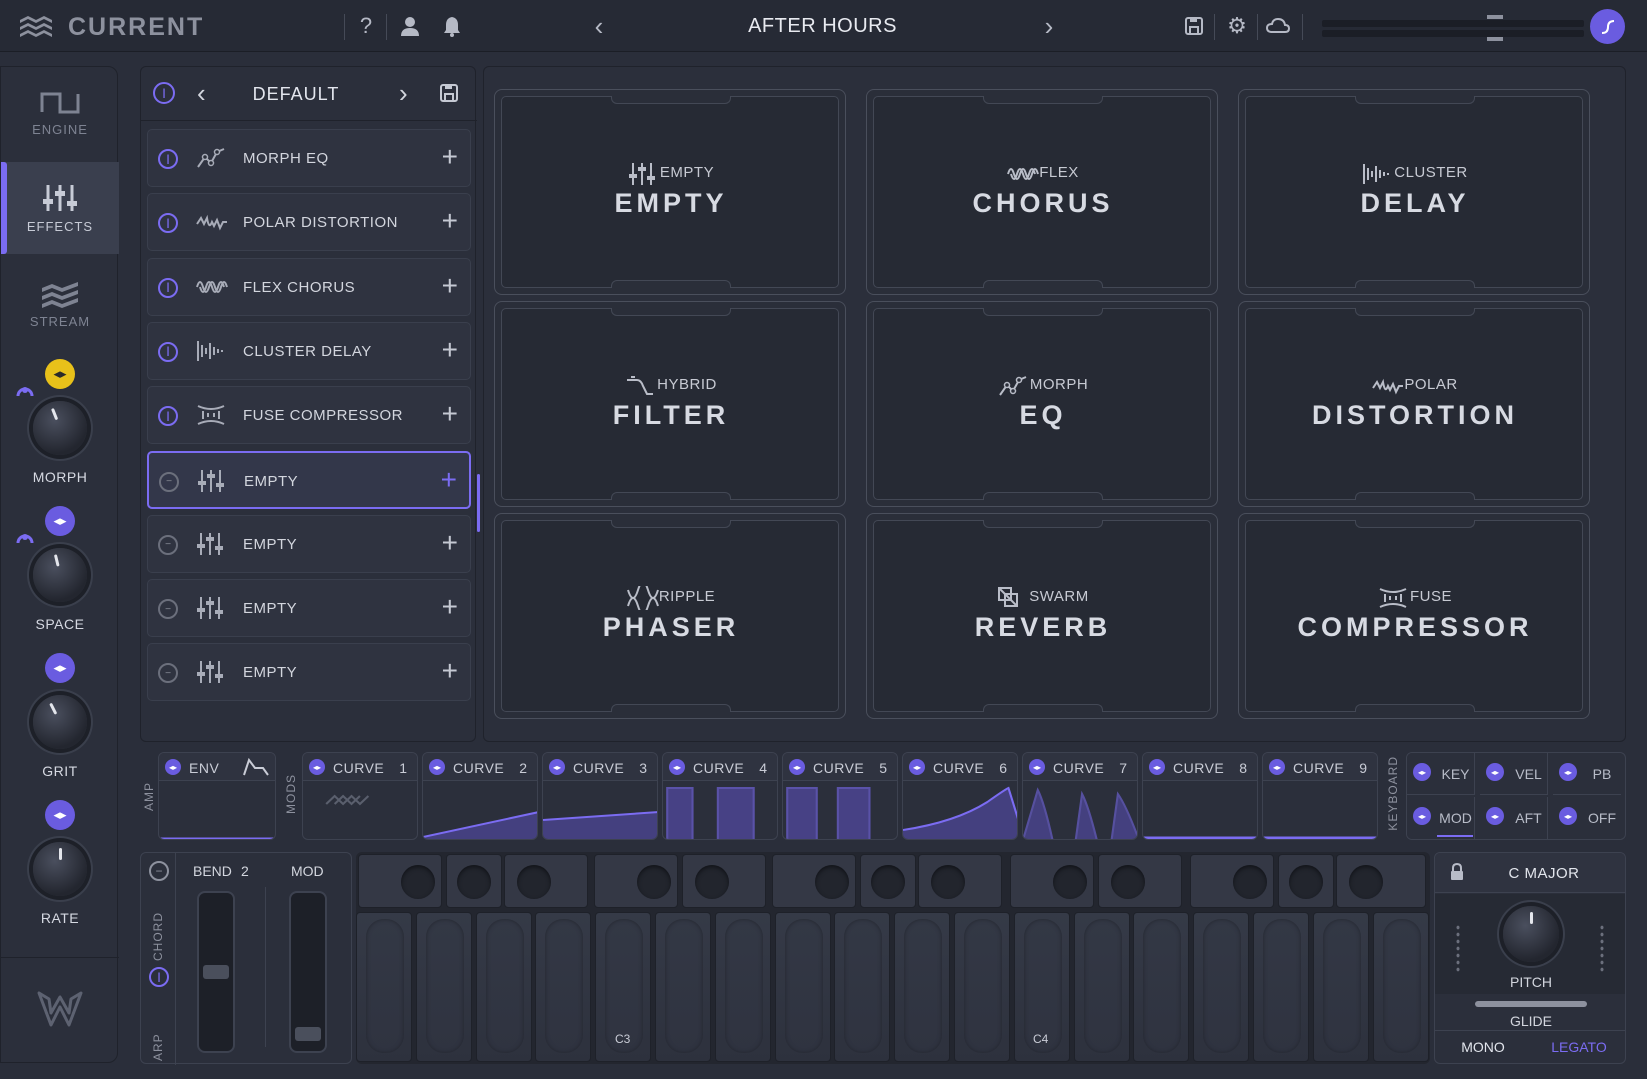  Describe the element at coordinates (1531, 934) in the screenshot. I see `pitch-knob` at that location.